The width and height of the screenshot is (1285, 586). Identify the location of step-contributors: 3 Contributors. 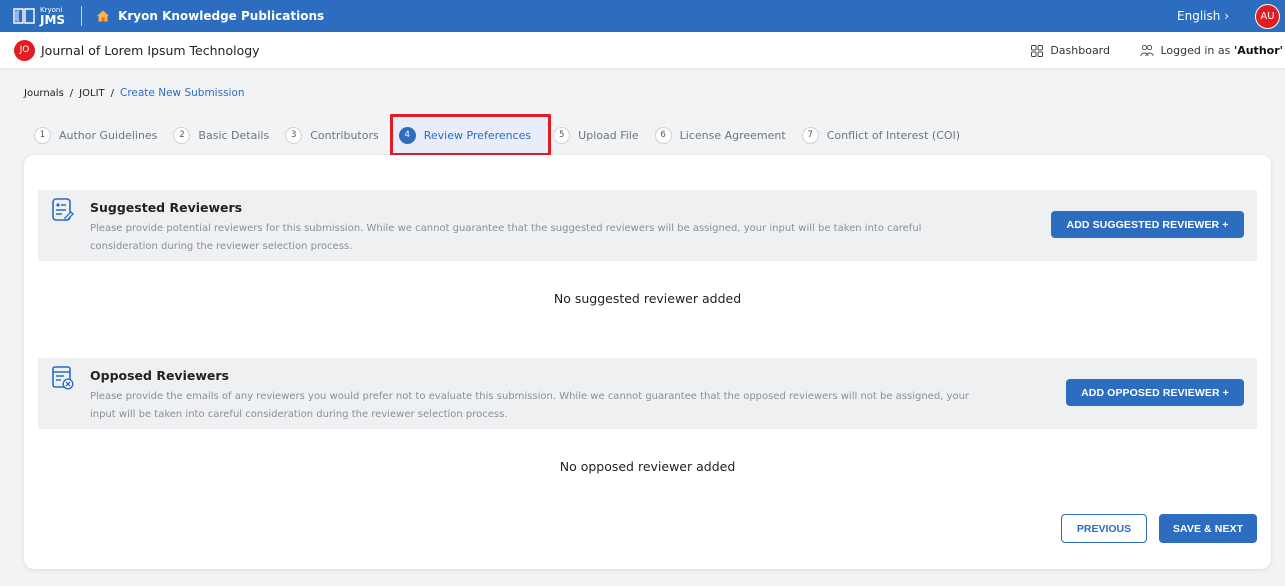
(332, 135).